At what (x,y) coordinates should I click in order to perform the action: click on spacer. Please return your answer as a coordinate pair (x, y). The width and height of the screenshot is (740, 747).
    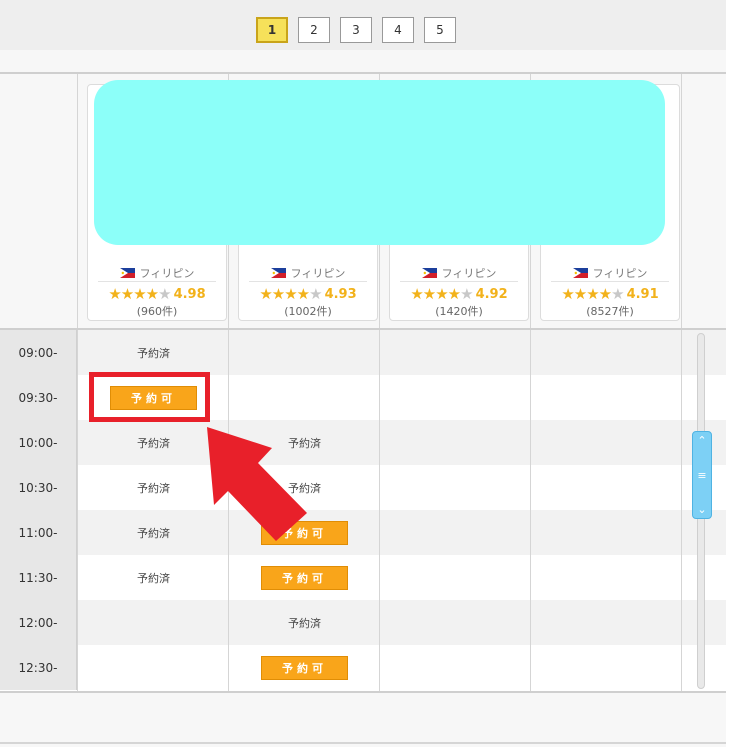
    Looking at the image, I should click on (363, 61).